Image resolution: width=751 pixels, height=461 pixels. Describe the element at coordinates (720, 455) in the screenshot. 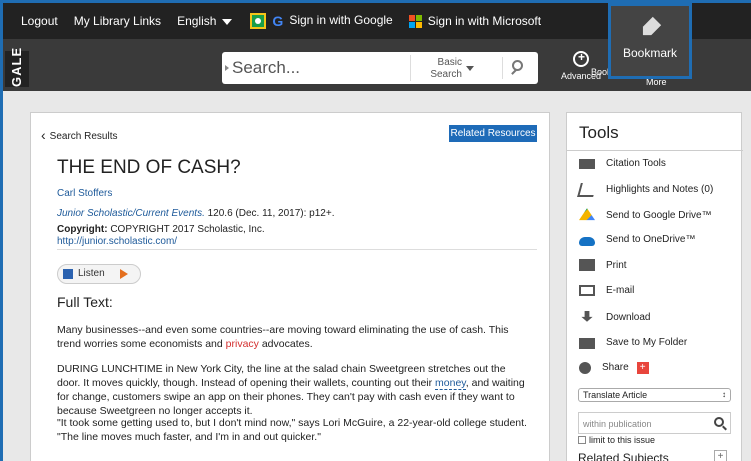

I see `expand-related-subjects-button: +` at that location.